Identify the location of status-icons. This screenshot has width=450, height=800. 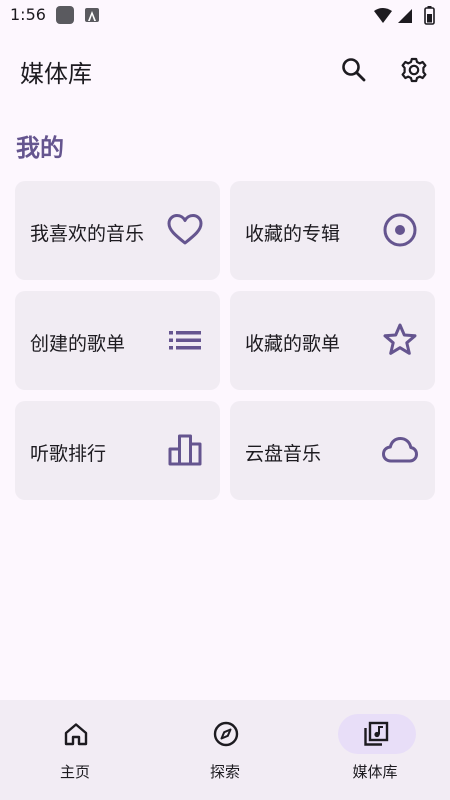
(404, 15).